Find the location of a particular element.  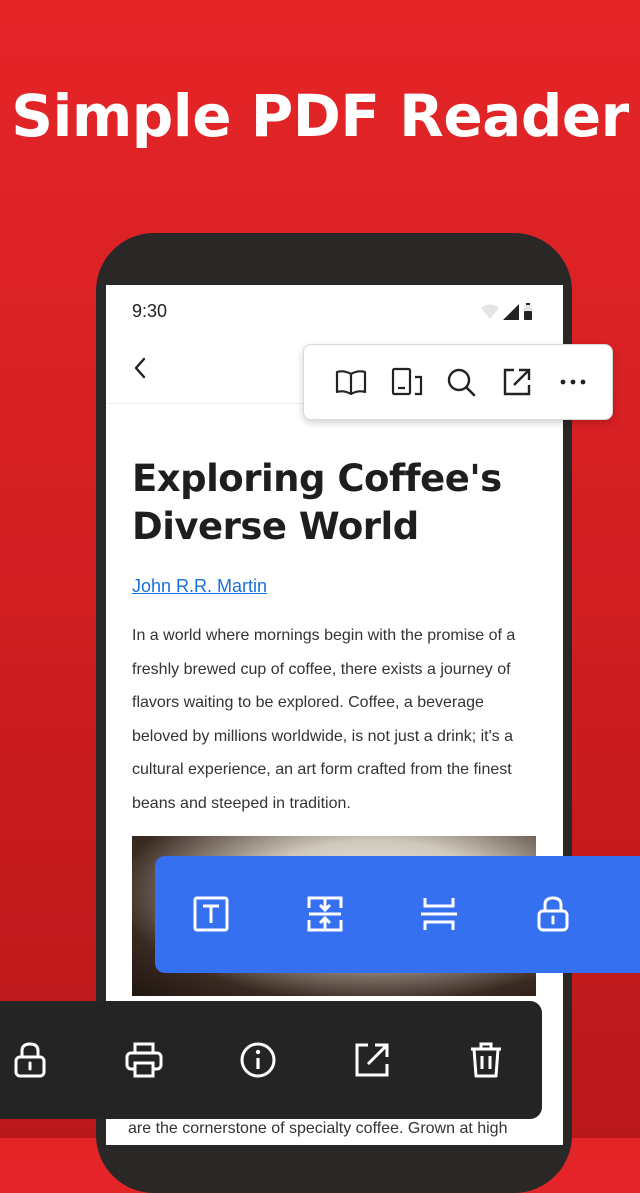

reader-toolbar is located at coordinates (458, 382).